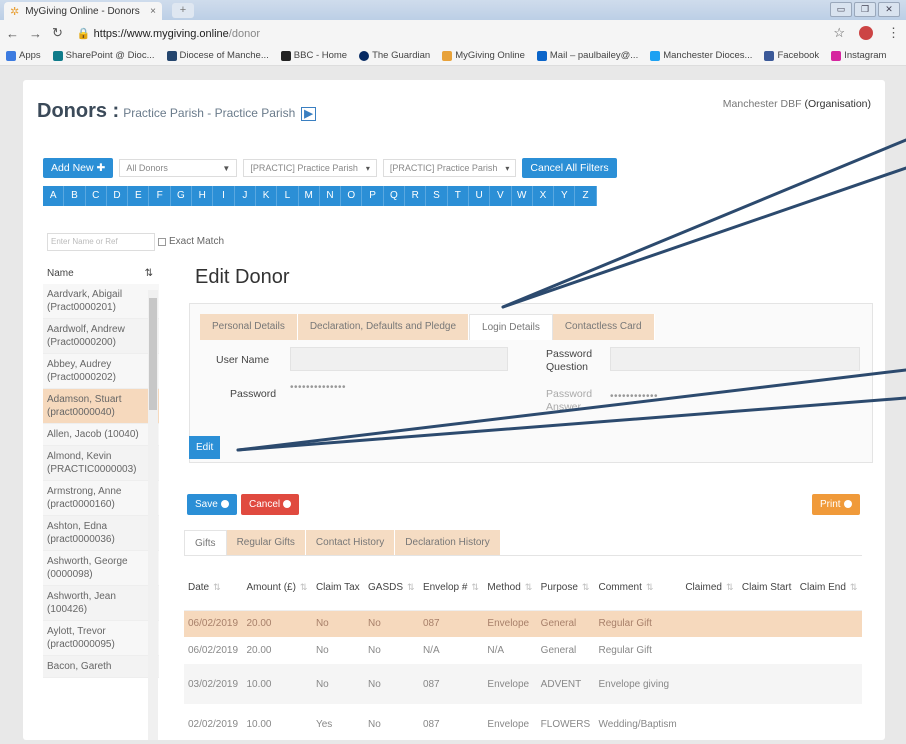 This screenshot has height=744, width=906. What do you see at coordinates (569, 168) in the screenshot?
I see `cancel-filters-button: Cancel All Filters` at bounding box center [569, 168].